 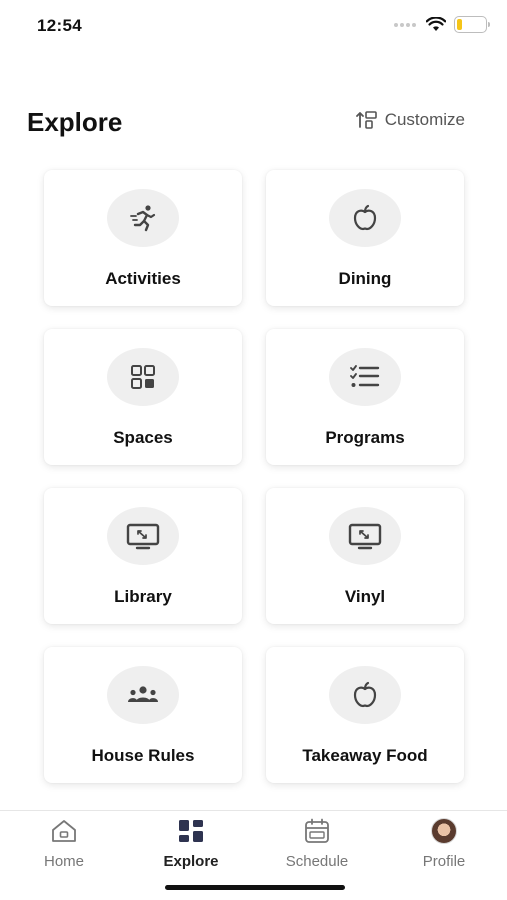 I want to click on people-group-icon, so click(x=143, y=694).